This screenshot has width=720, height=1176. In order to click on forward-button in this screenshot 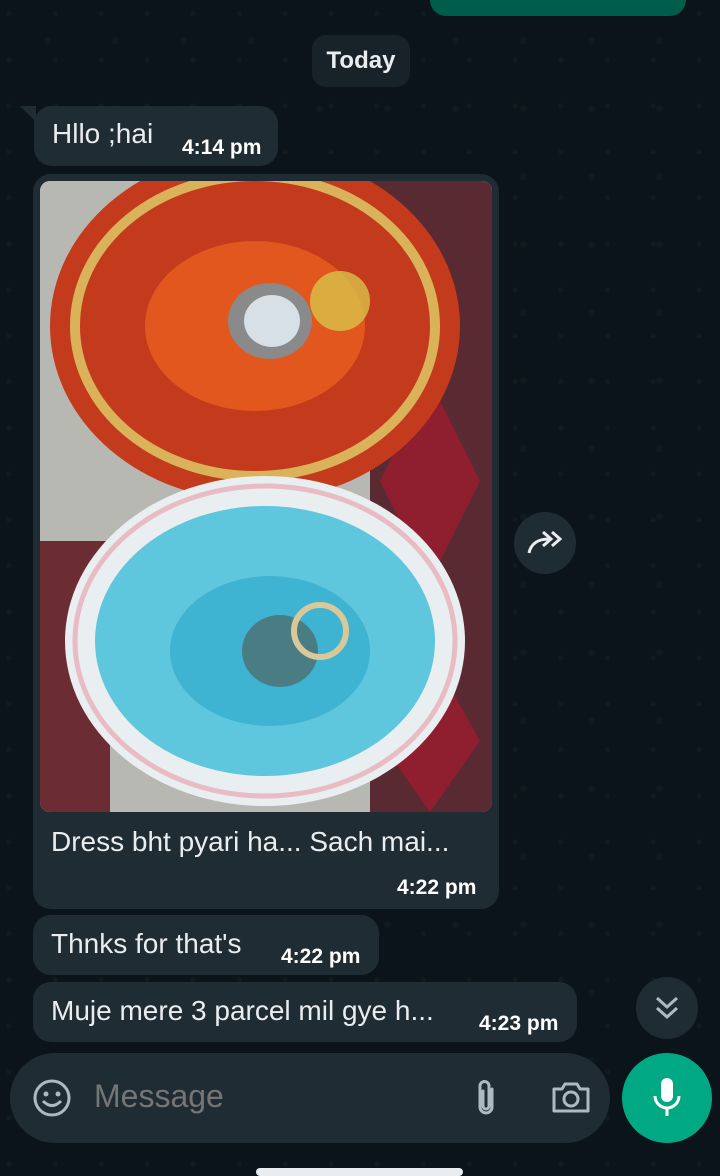, I will do `click(545, 543)`.